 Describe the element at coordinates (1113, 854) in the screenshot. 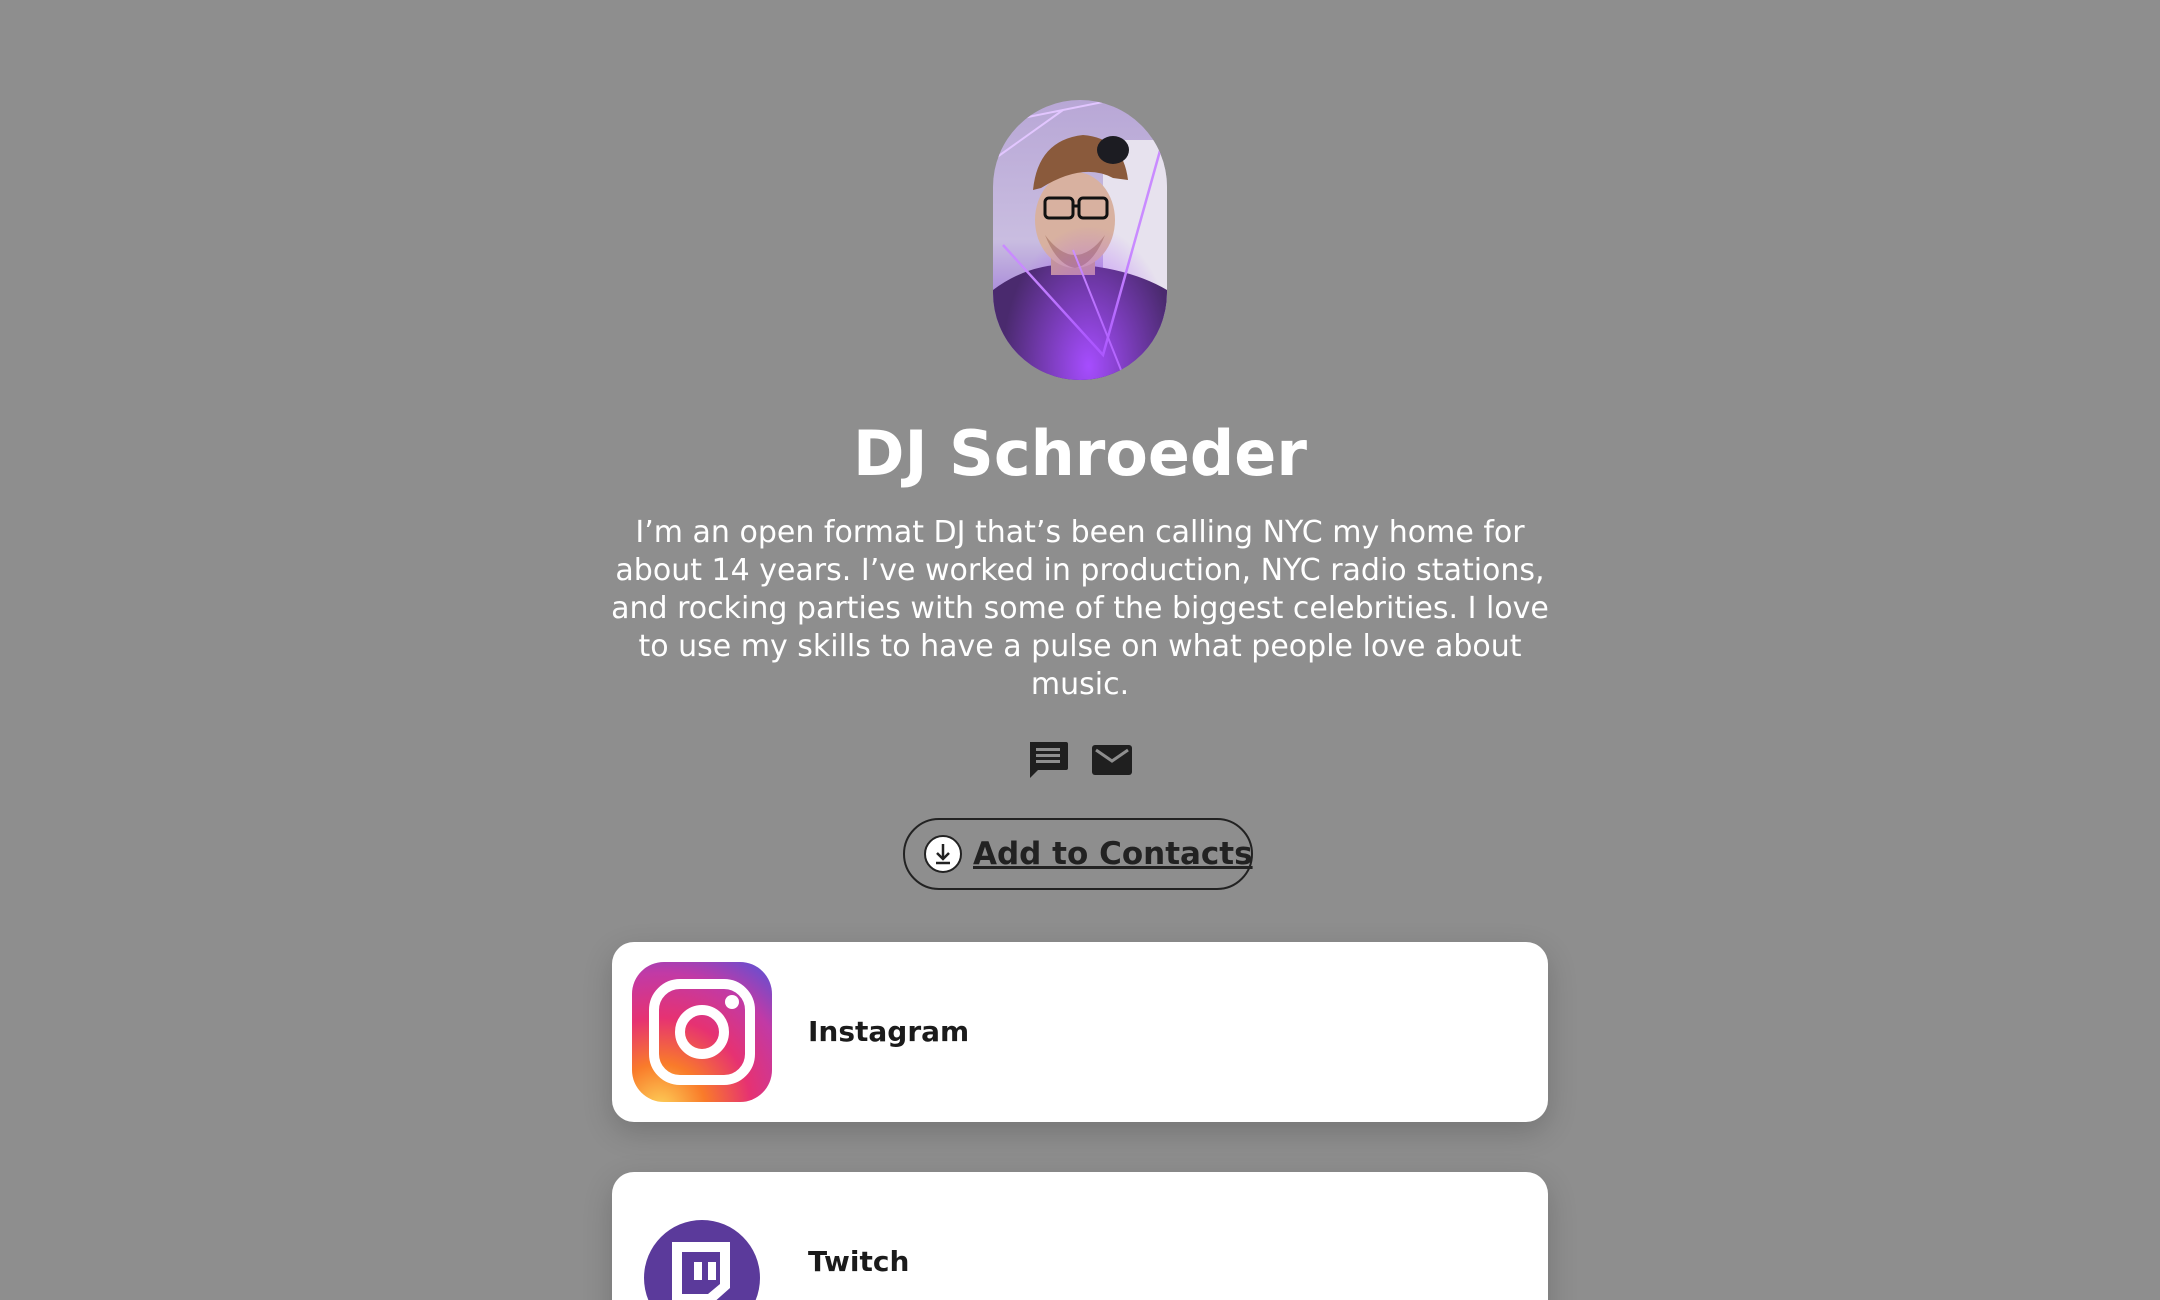

I see `add-to-contacts-label: Add to Contacts` at that location.